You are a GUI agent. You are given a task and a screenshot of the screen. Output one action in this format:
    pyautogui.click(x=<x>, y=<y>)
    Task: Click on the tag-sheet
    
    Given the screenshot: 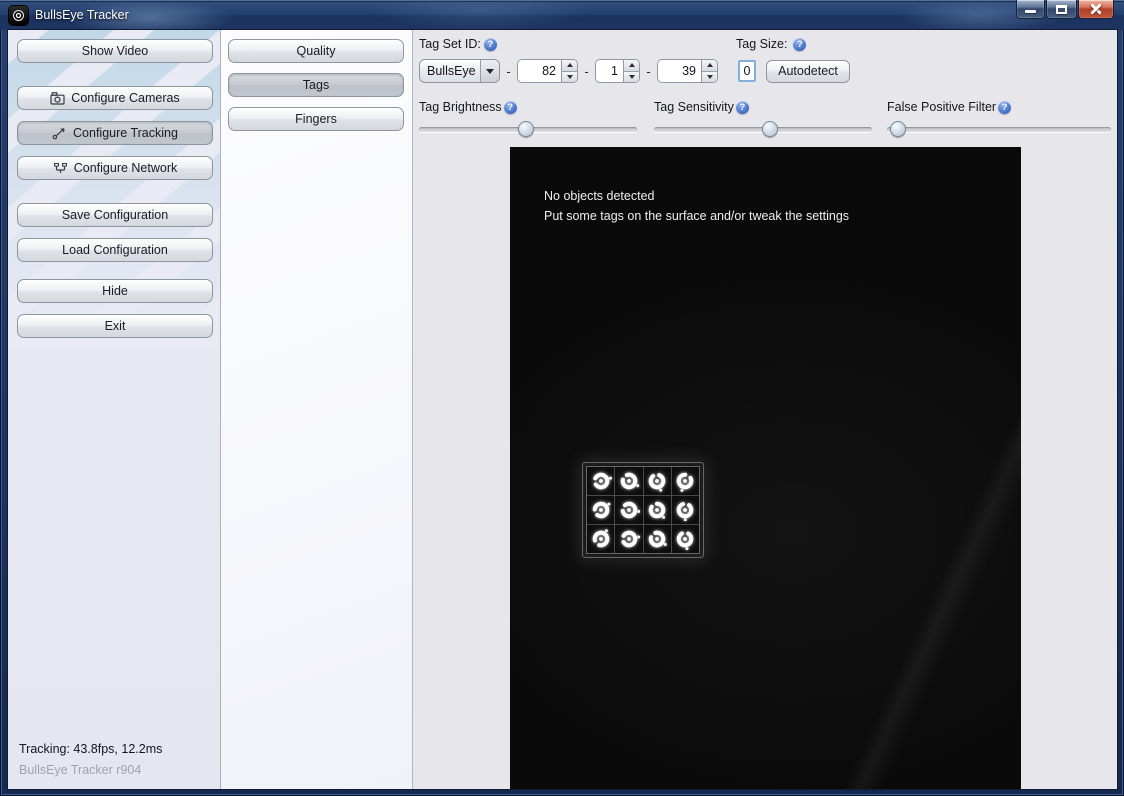 What is the action you would take?
    pyautogui.click(x=643, y=510)
    